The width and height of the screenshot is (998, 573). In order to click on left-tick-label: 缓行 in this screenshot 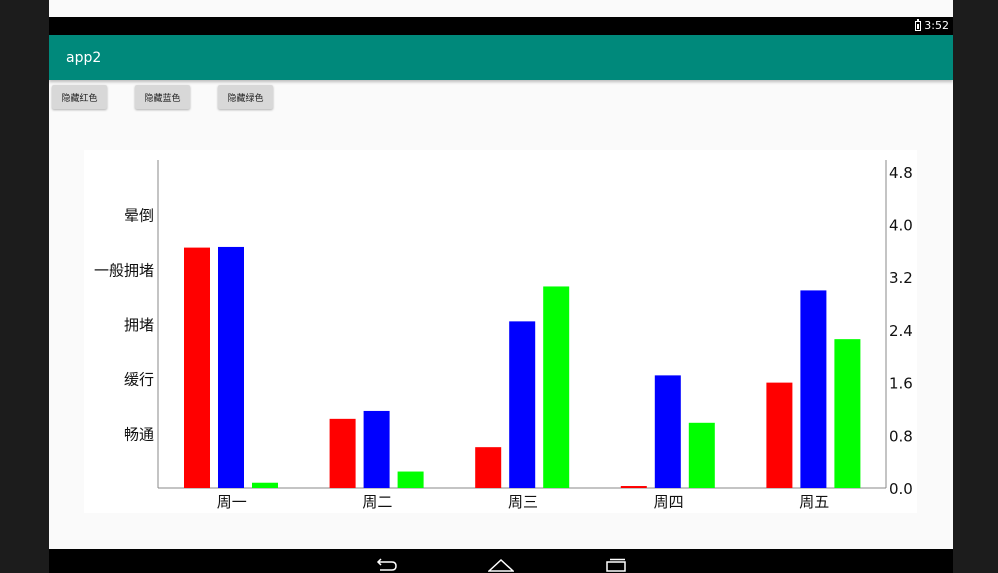, I will do `click(139, 380)`.